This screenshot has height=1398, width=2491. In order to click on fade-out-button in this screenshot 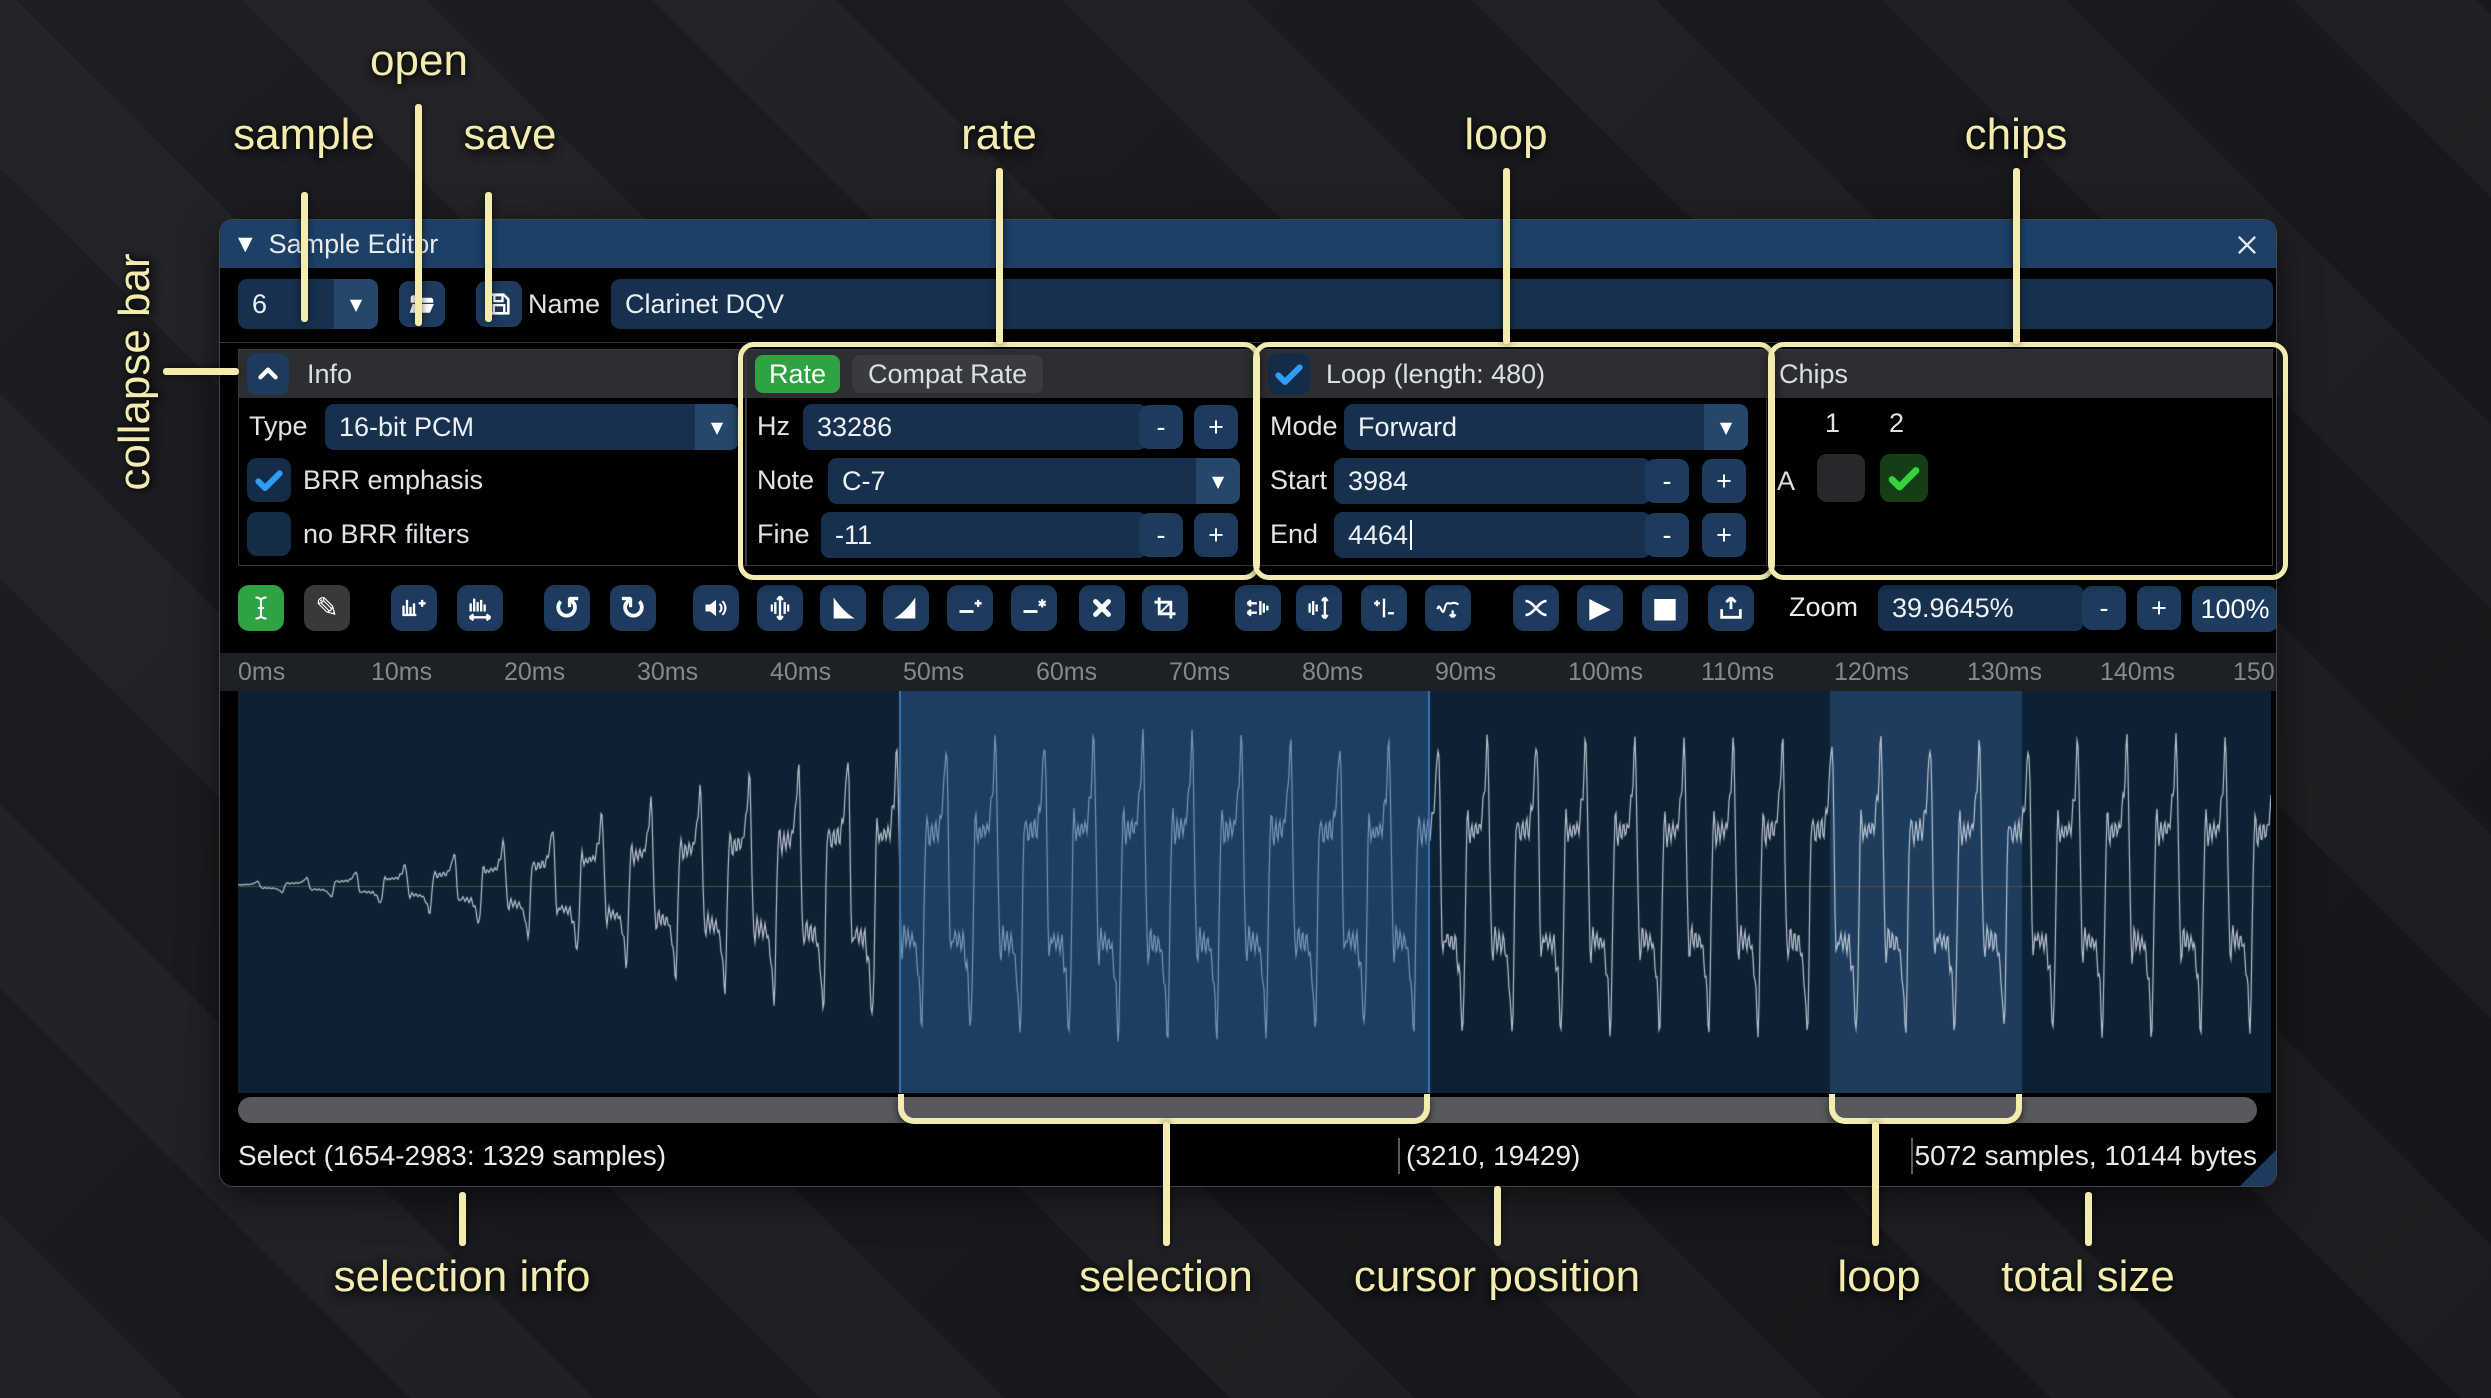, I will do `click(906, 608)`.